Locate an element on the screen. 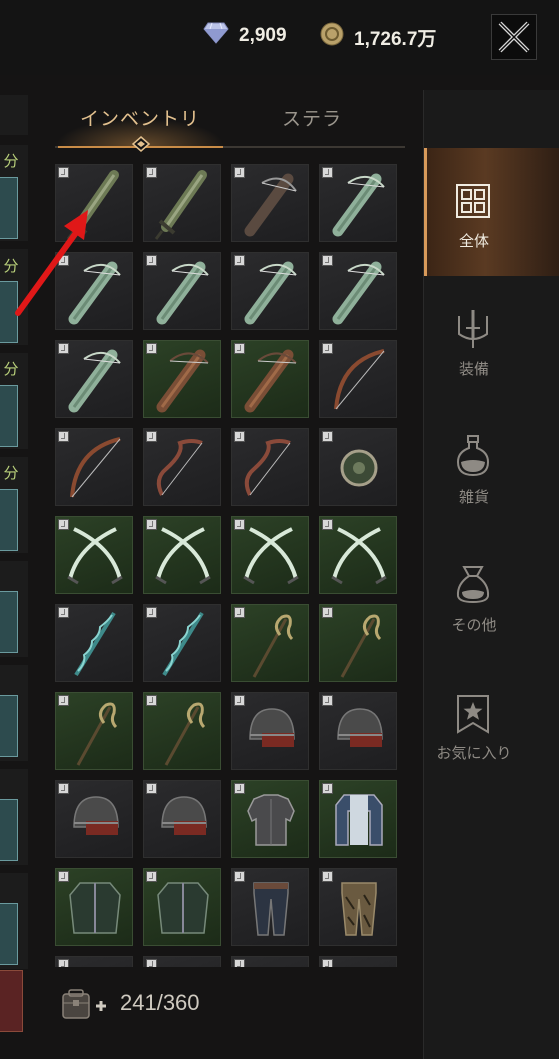 This screenshot has width=559, height=1059. top-bar: 2,909 1,726.7万 is located at coordinates (279, 37).